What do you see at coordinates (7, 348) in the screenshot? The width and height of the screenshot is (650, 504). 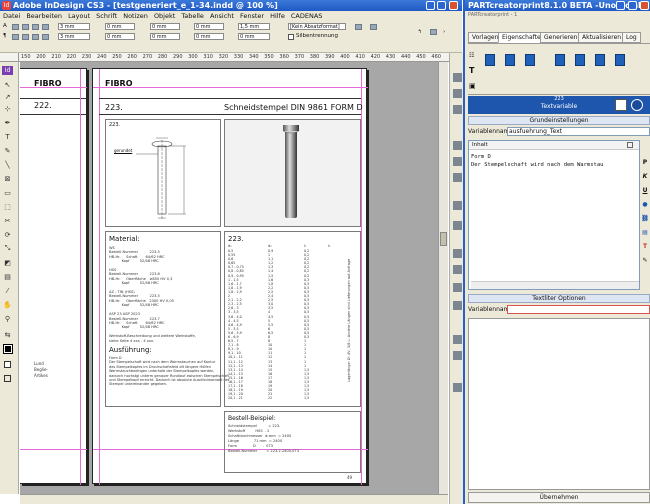 I see `fill-stroke-icon` at bounding box center [7, 348].